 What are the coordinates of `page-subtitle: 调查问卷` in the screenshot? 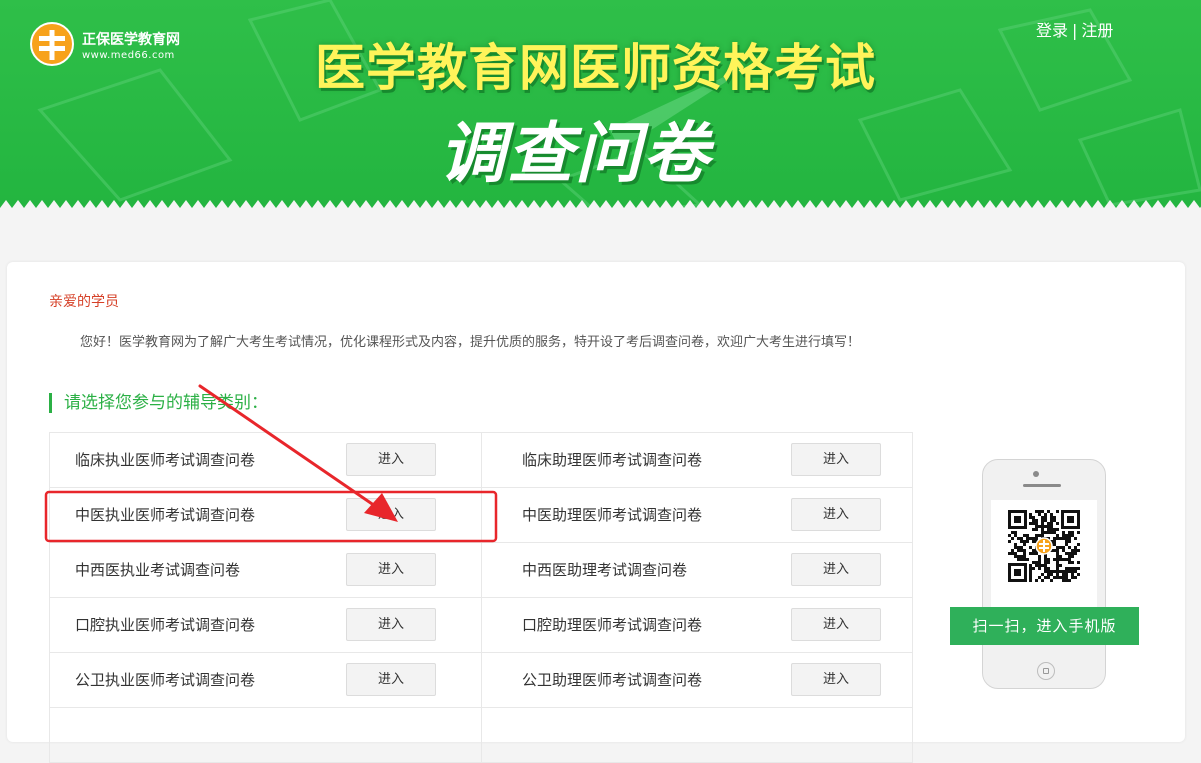 It's located at (575, 153).